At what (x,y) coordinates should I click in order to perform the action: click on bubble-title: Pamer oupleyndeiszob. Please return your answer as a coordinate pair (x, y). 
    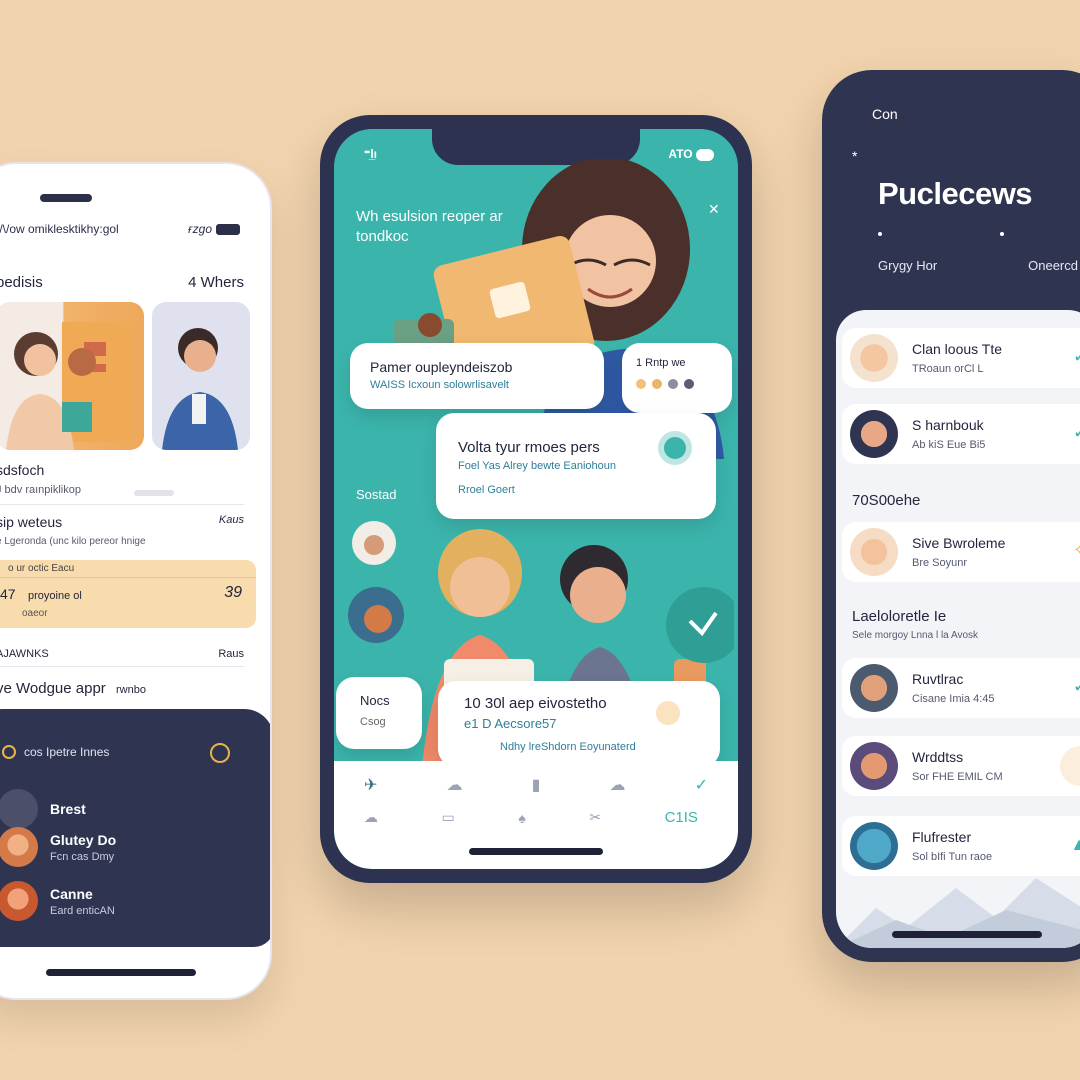
    Looking at the image, I should click on (441, 367).